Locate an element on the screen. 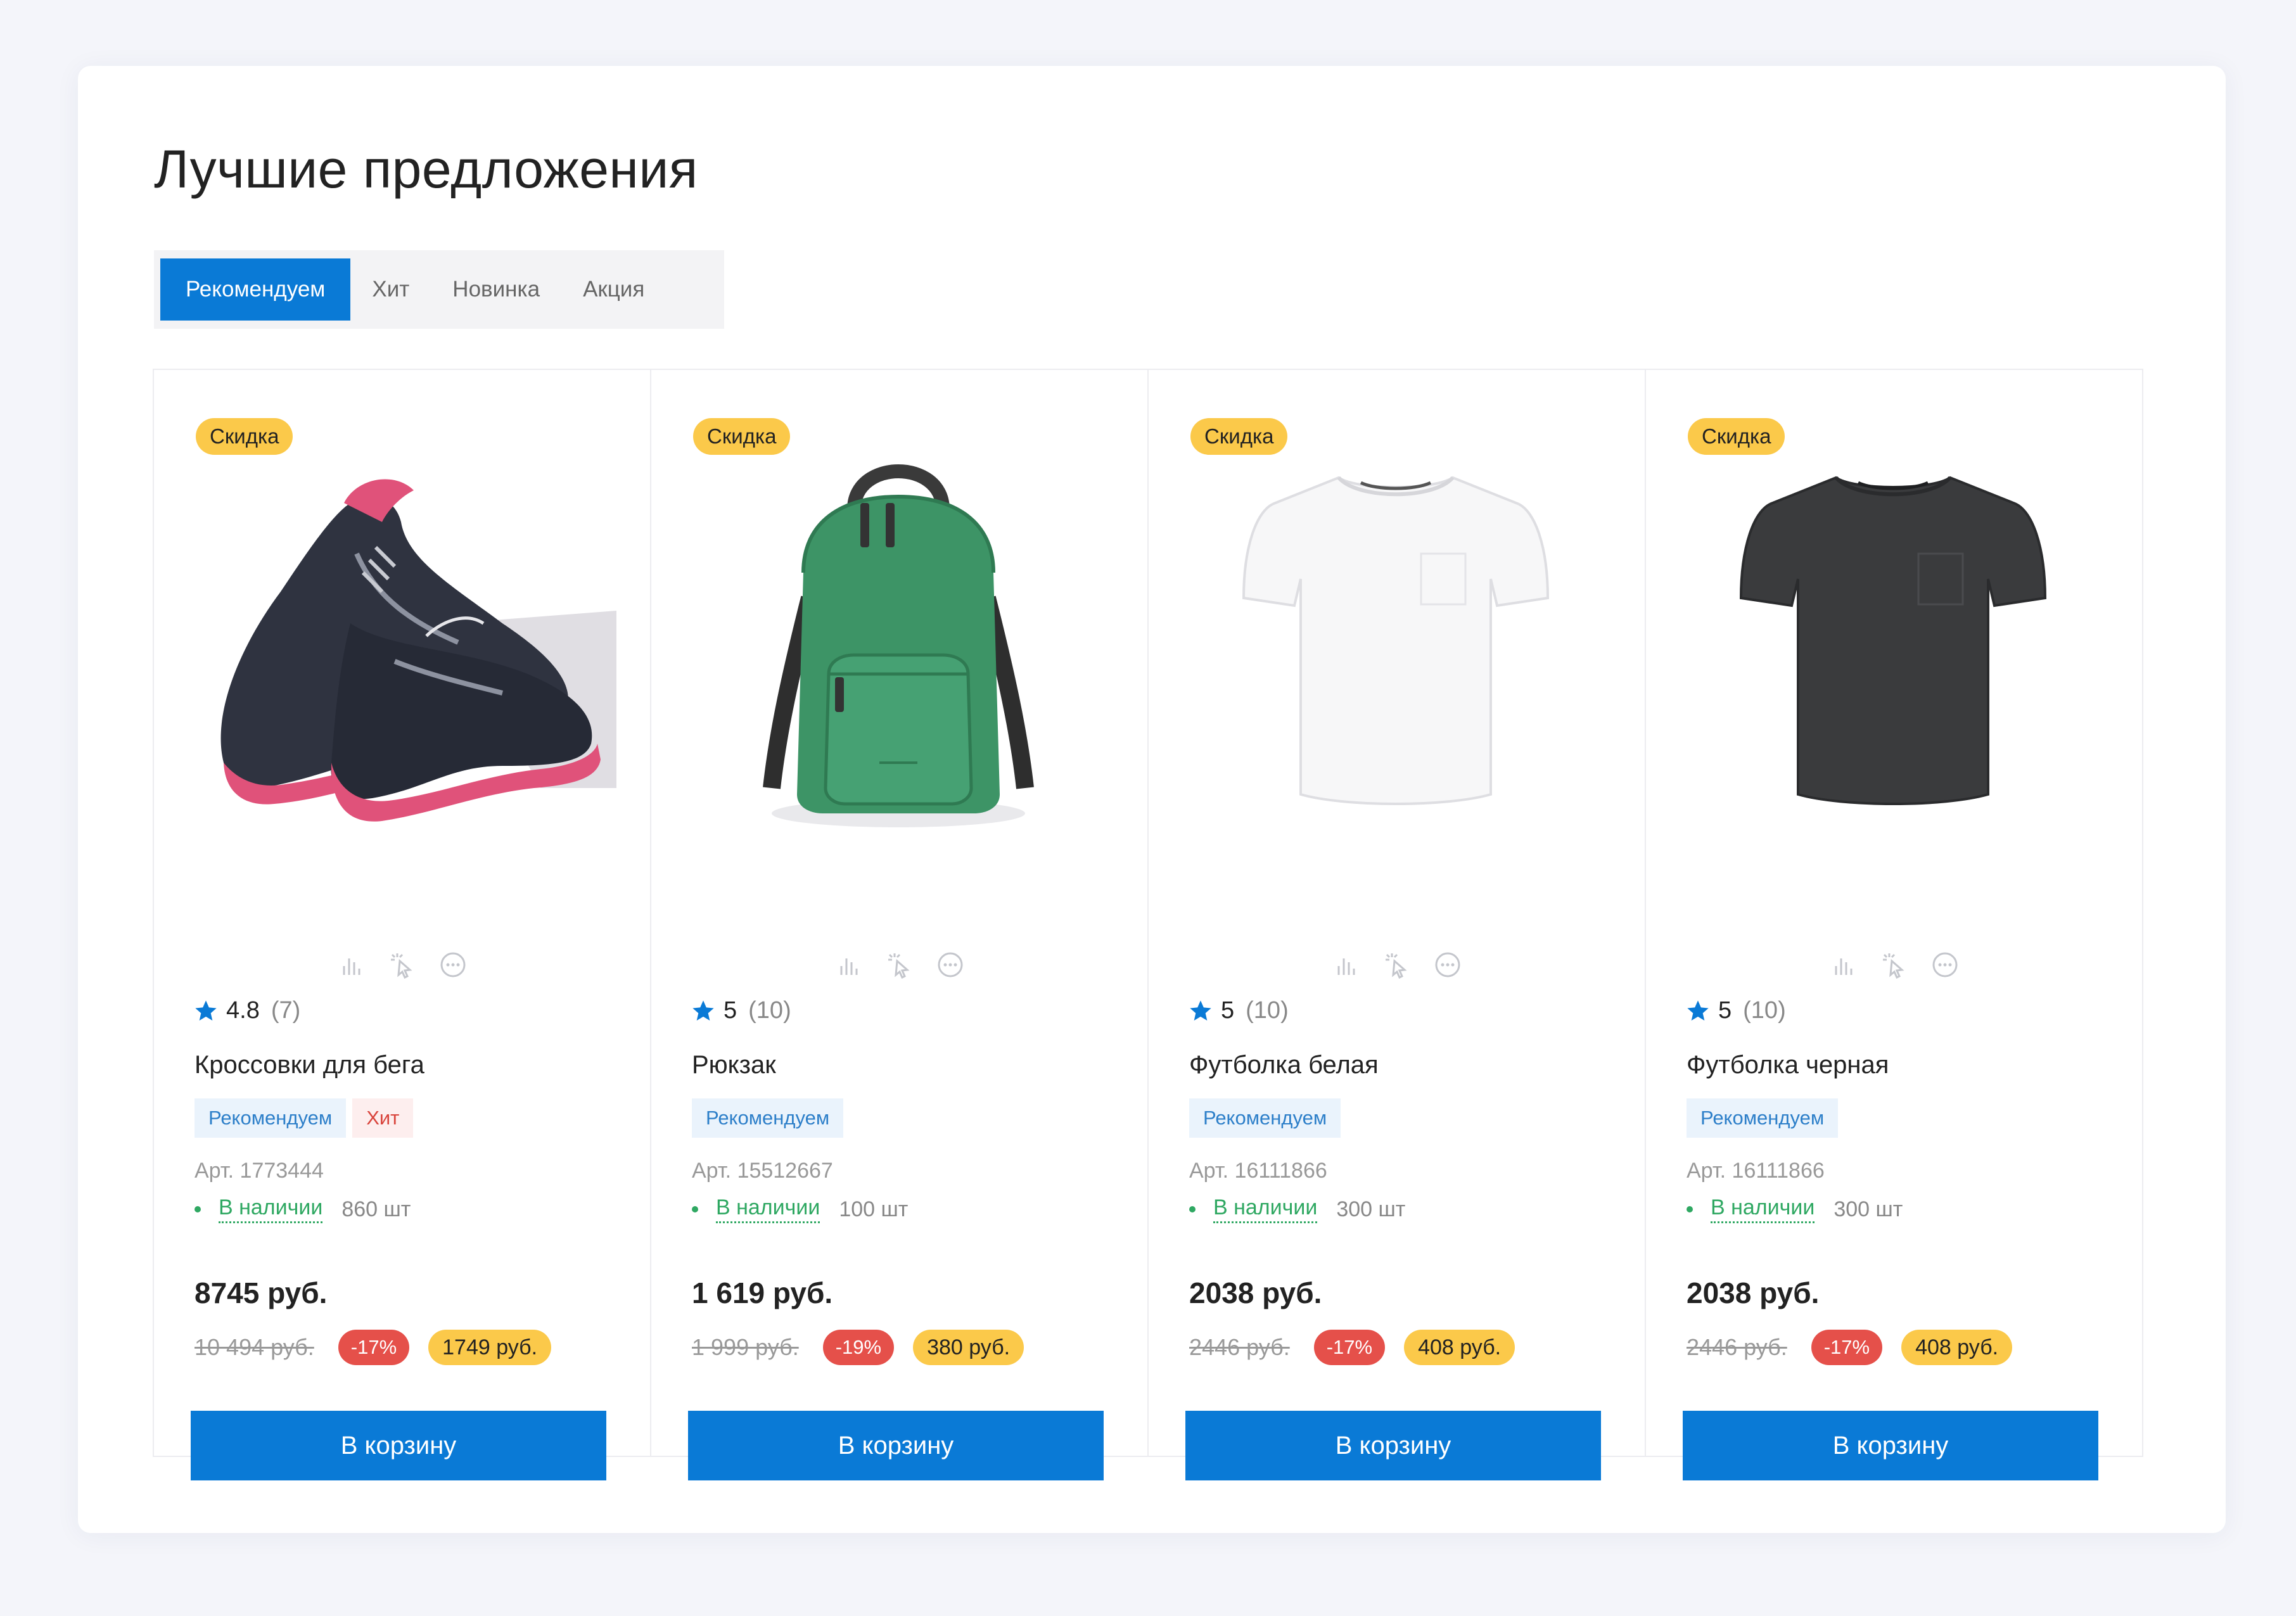  stock-quantity: 860 шт is located at coordinates (376, 1209).